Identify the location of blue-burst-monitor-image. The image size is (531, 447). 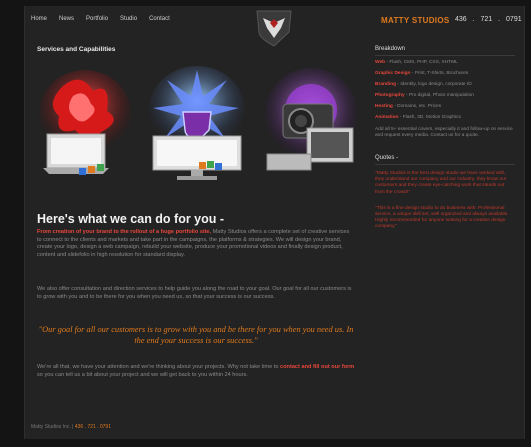
(197, 123).